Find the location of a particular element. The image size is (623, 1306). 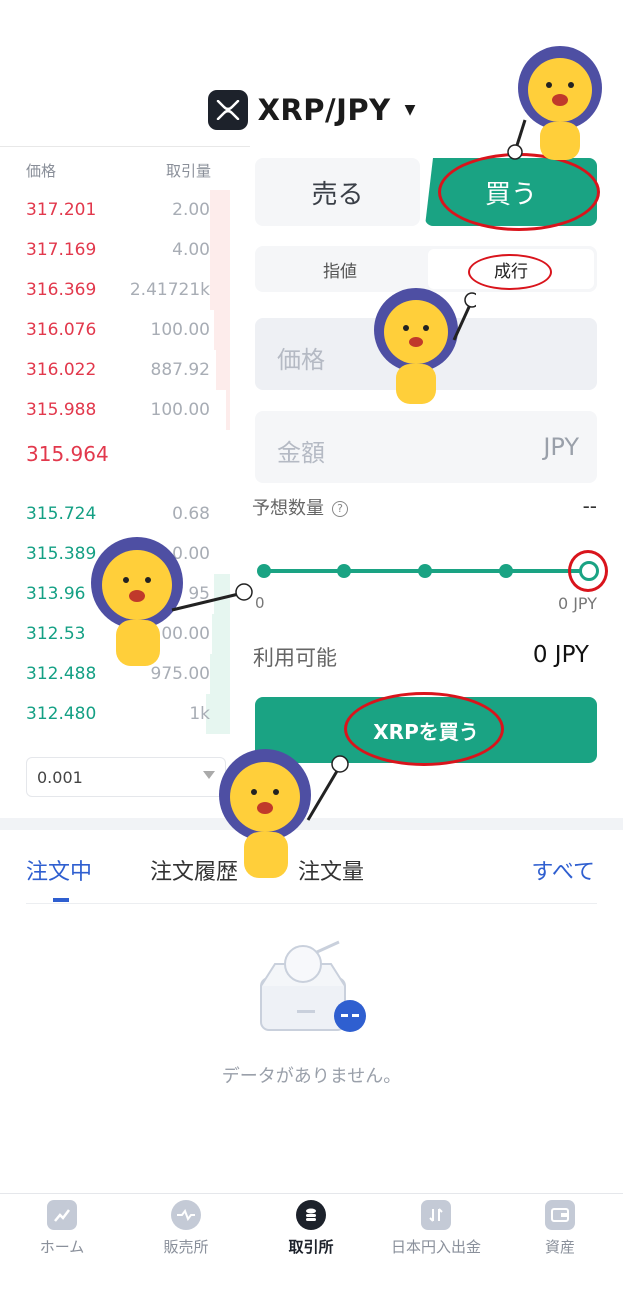

nav-jpy-transfer: 日本円入出金 is located at coordinates (436, 1228).